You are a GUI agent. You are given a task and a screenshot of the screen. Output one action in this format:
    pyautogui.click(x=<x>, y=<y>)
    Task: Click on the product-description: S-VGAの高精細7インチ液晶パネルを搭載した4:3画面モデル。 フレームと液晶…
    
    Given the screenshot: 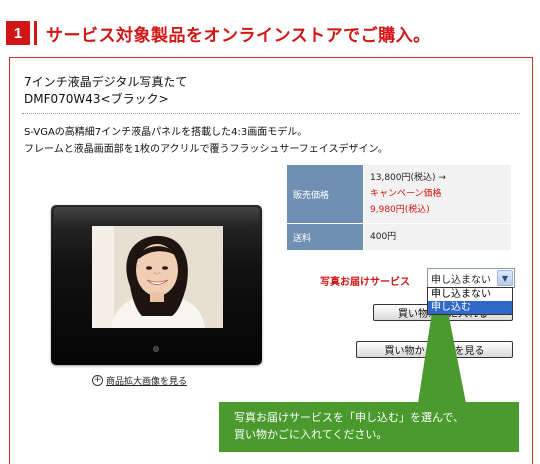 What is the action you would take?
    pyautogui.click(x=206, y=141)
    